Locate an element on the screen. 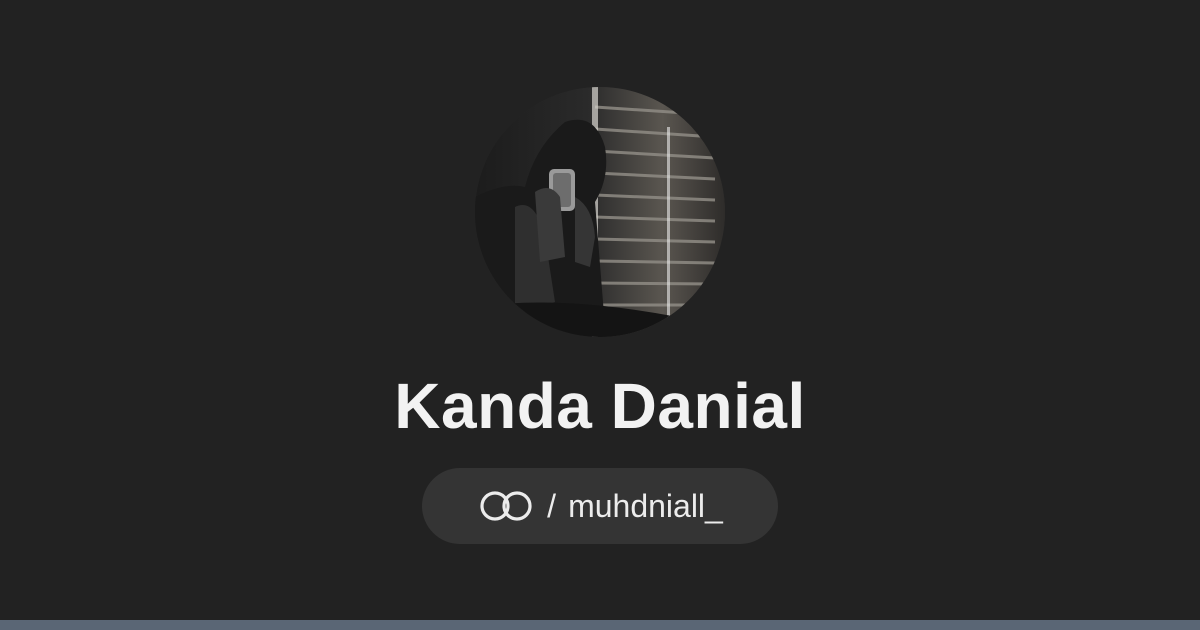  profile-handle: muhdniall_ is located at coordinates (645, 505).